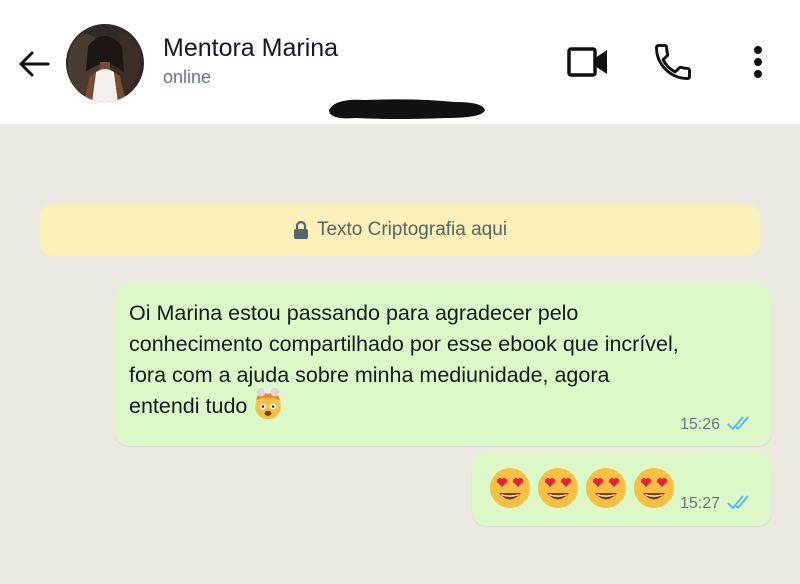 The width and height of the screenshot is (800, 584). I want to click on message-time: 15:26, so click(699, 424).